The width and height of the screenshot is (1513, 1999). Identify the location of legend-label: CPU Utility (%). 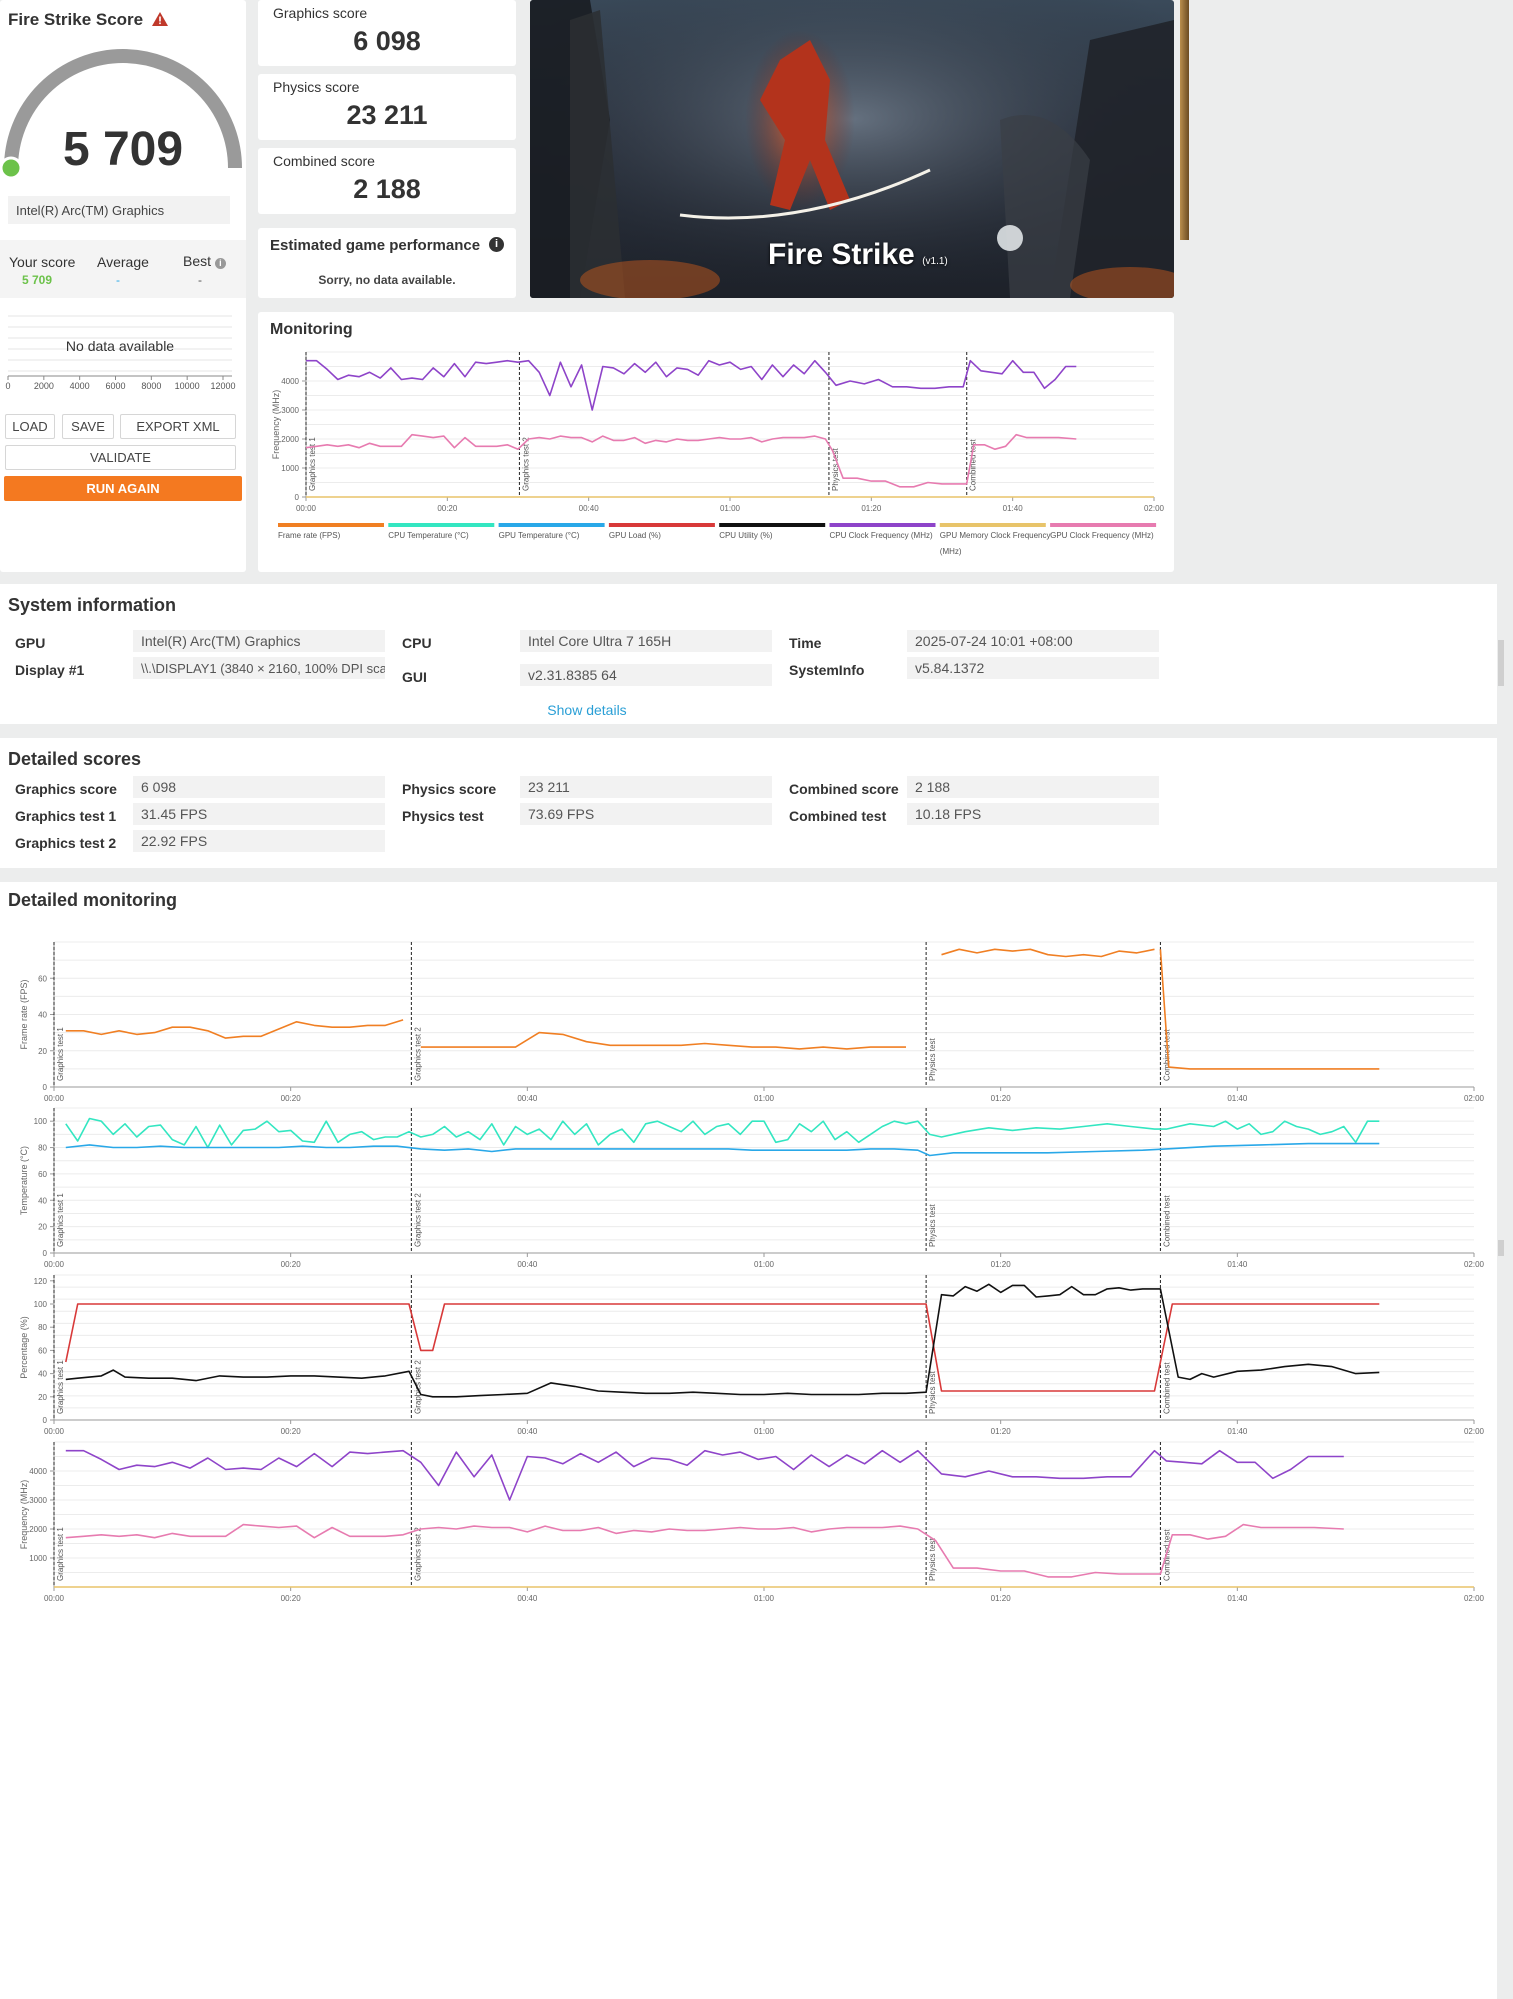
(746, 535).